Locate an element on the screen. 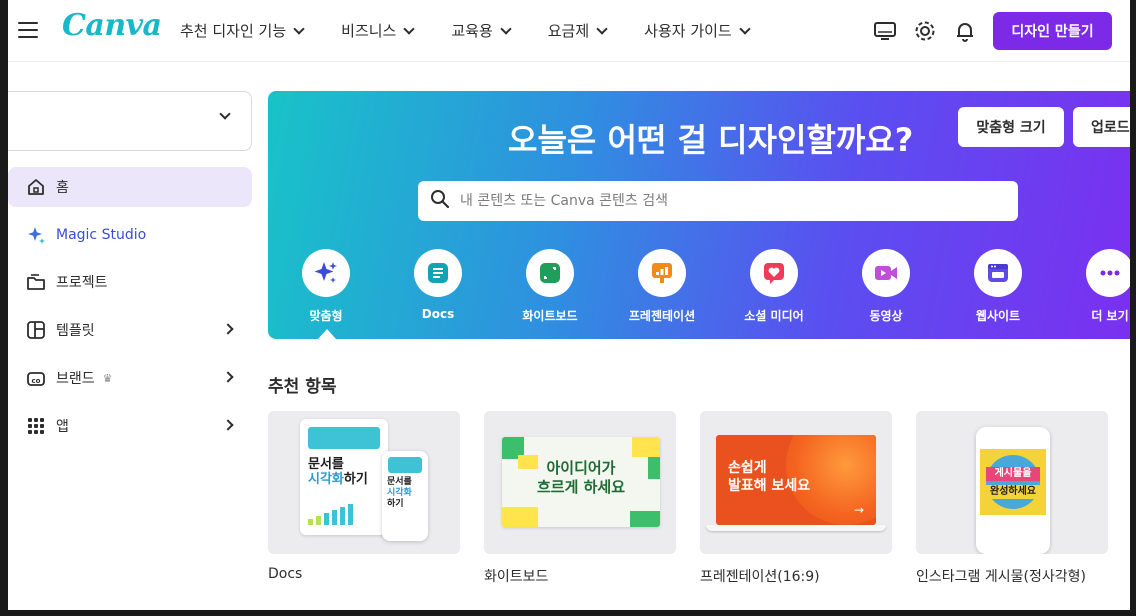 Image resolution: width=1136 pixels, height=616 pixels. presentation-icon is located at coordinates (662, 273).